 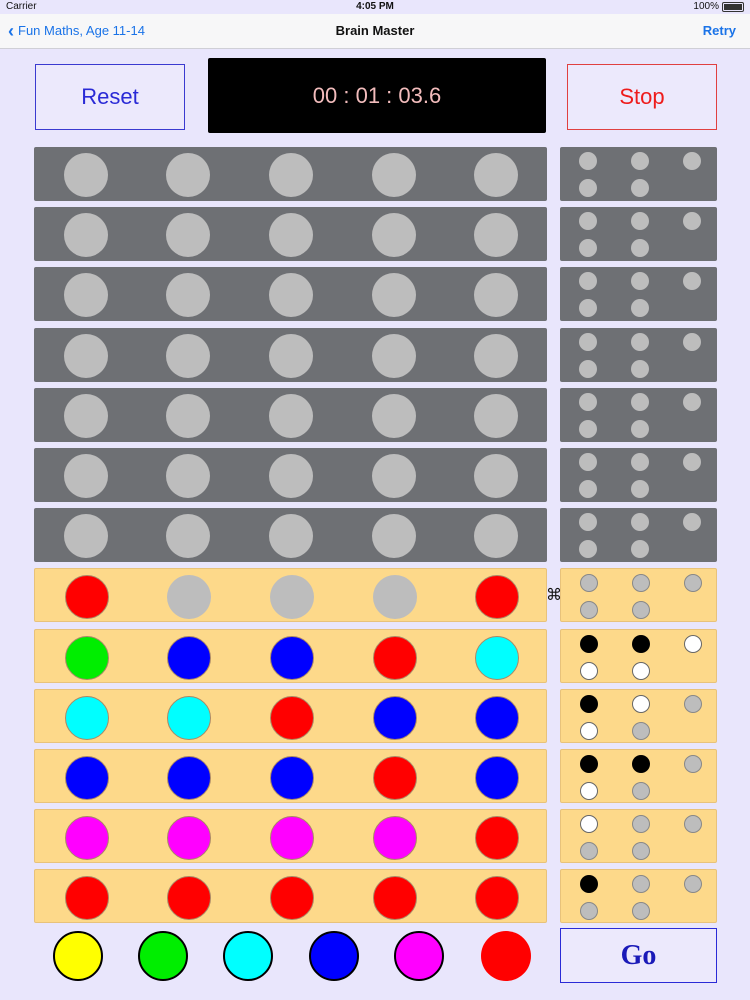 I want to click on palette-color-magenta, so click(x=419, y=956).